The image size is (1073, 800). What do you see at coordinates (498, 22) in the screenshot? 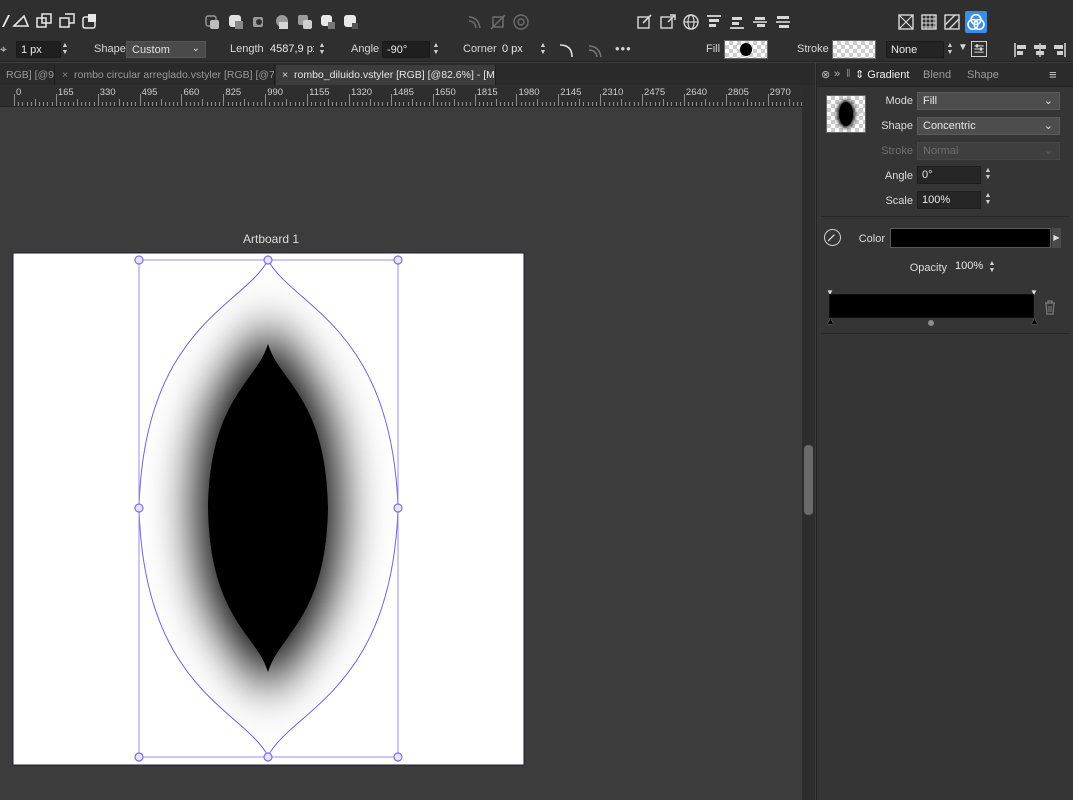
I see `transform-tool-icon` at bounding box center [498, 22].